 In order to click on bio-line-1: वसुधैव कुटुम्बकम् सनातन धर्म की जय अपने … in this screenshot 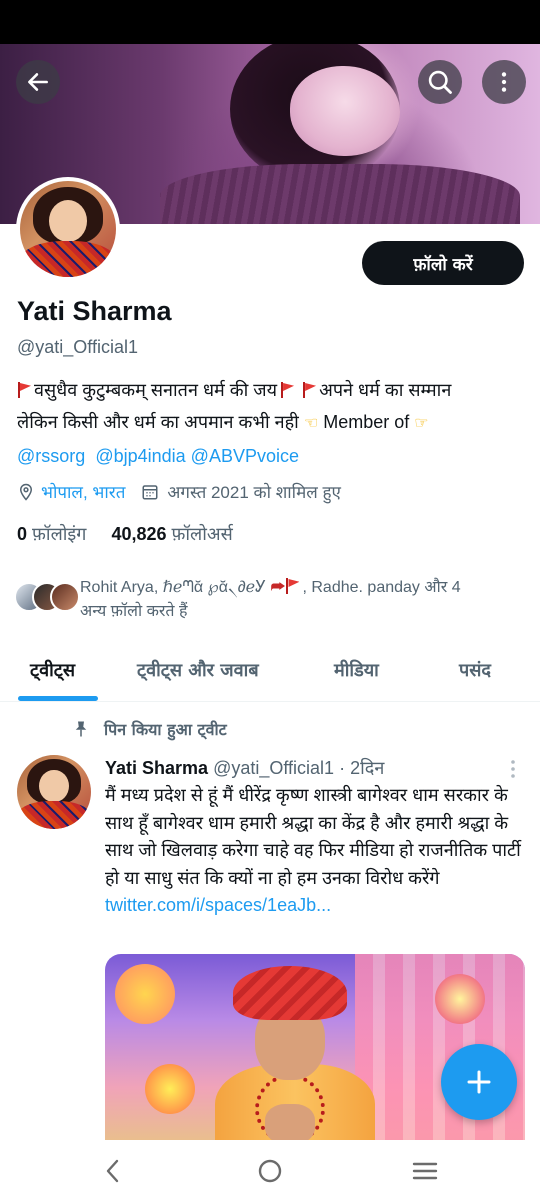, I will do `click(272, 390)`.